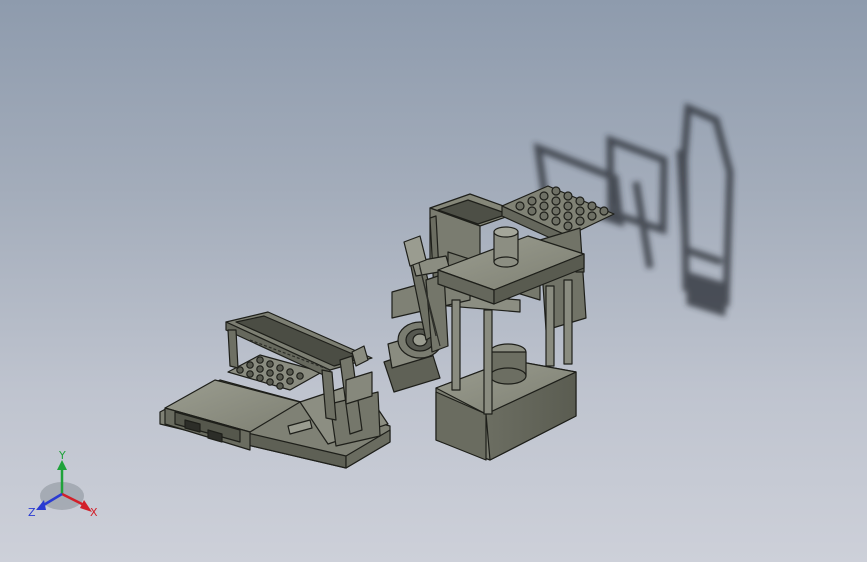  I want to click on view-triad: Y X Z, so click(63, 484).